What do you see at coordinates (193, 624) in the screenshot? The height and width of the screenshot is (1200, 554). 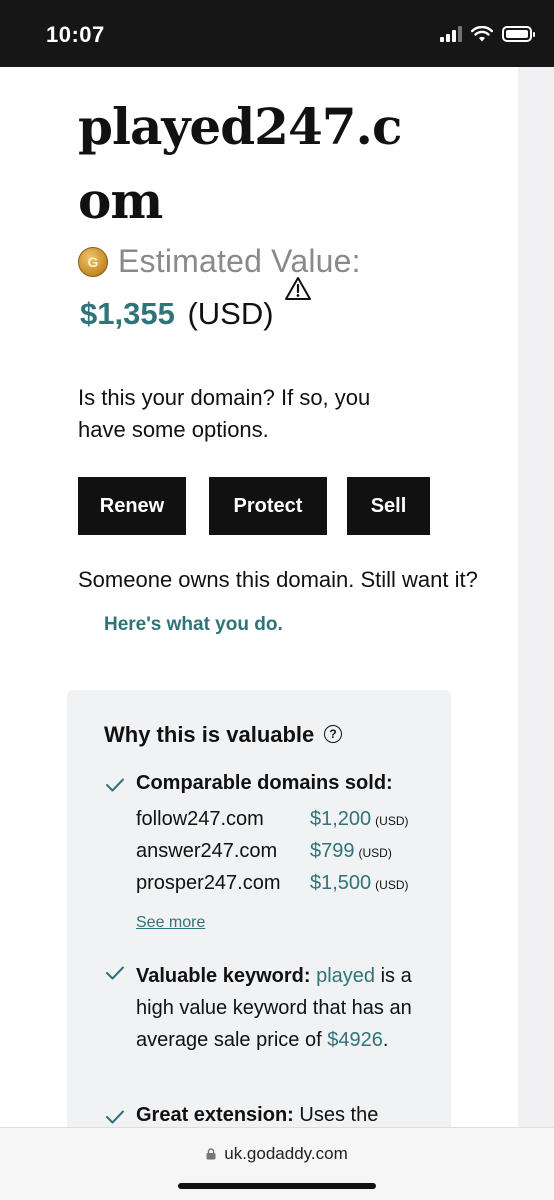 I see `heres-what-you-do-link: Here's what you do.` at bounding box center [193, 624].